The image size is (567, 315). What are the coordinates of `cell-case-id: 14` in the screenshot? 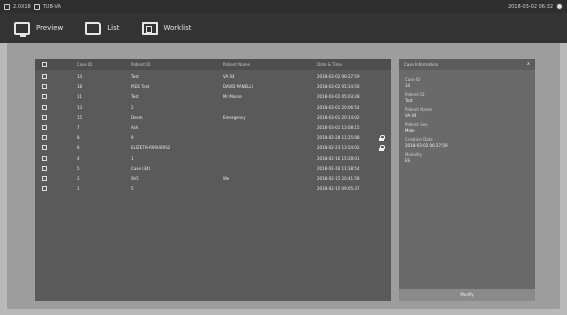 It's located at (80, 76).